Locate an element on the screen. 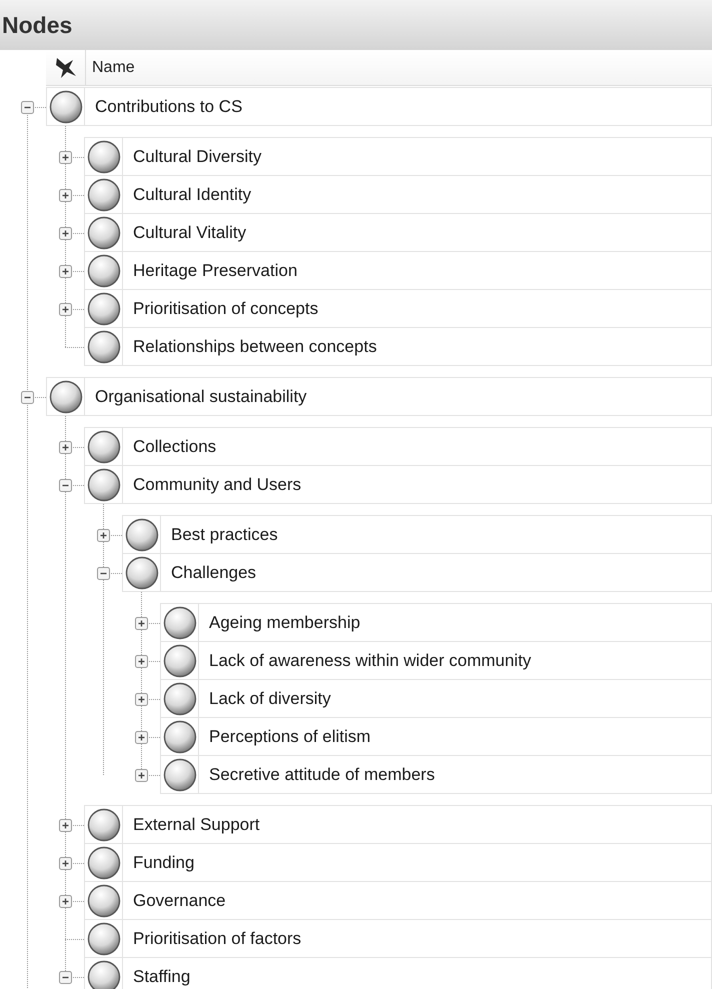  tree-row: Lack of awareness within wider community is located at coordinates (436, 660).